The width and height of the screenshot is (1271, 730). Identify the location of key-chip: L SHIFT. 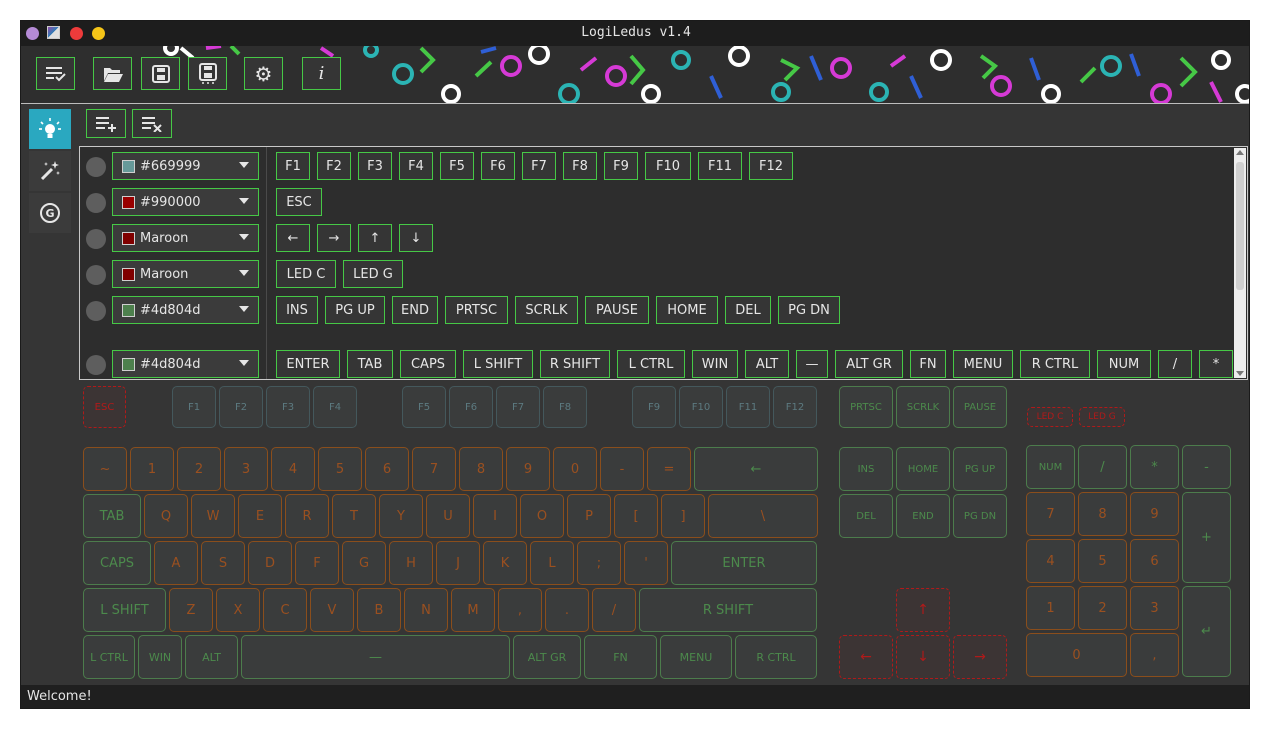
(498, 364).